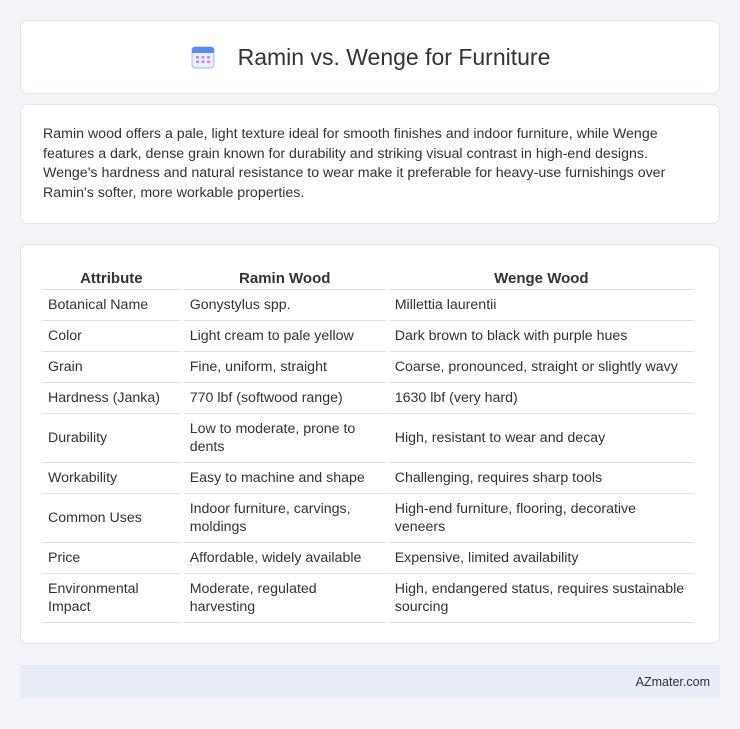  Describe the element at coordinates (284, 598) in the screenshot. I see `cell-ramin: Moderate, regulated harvesting` at that location.